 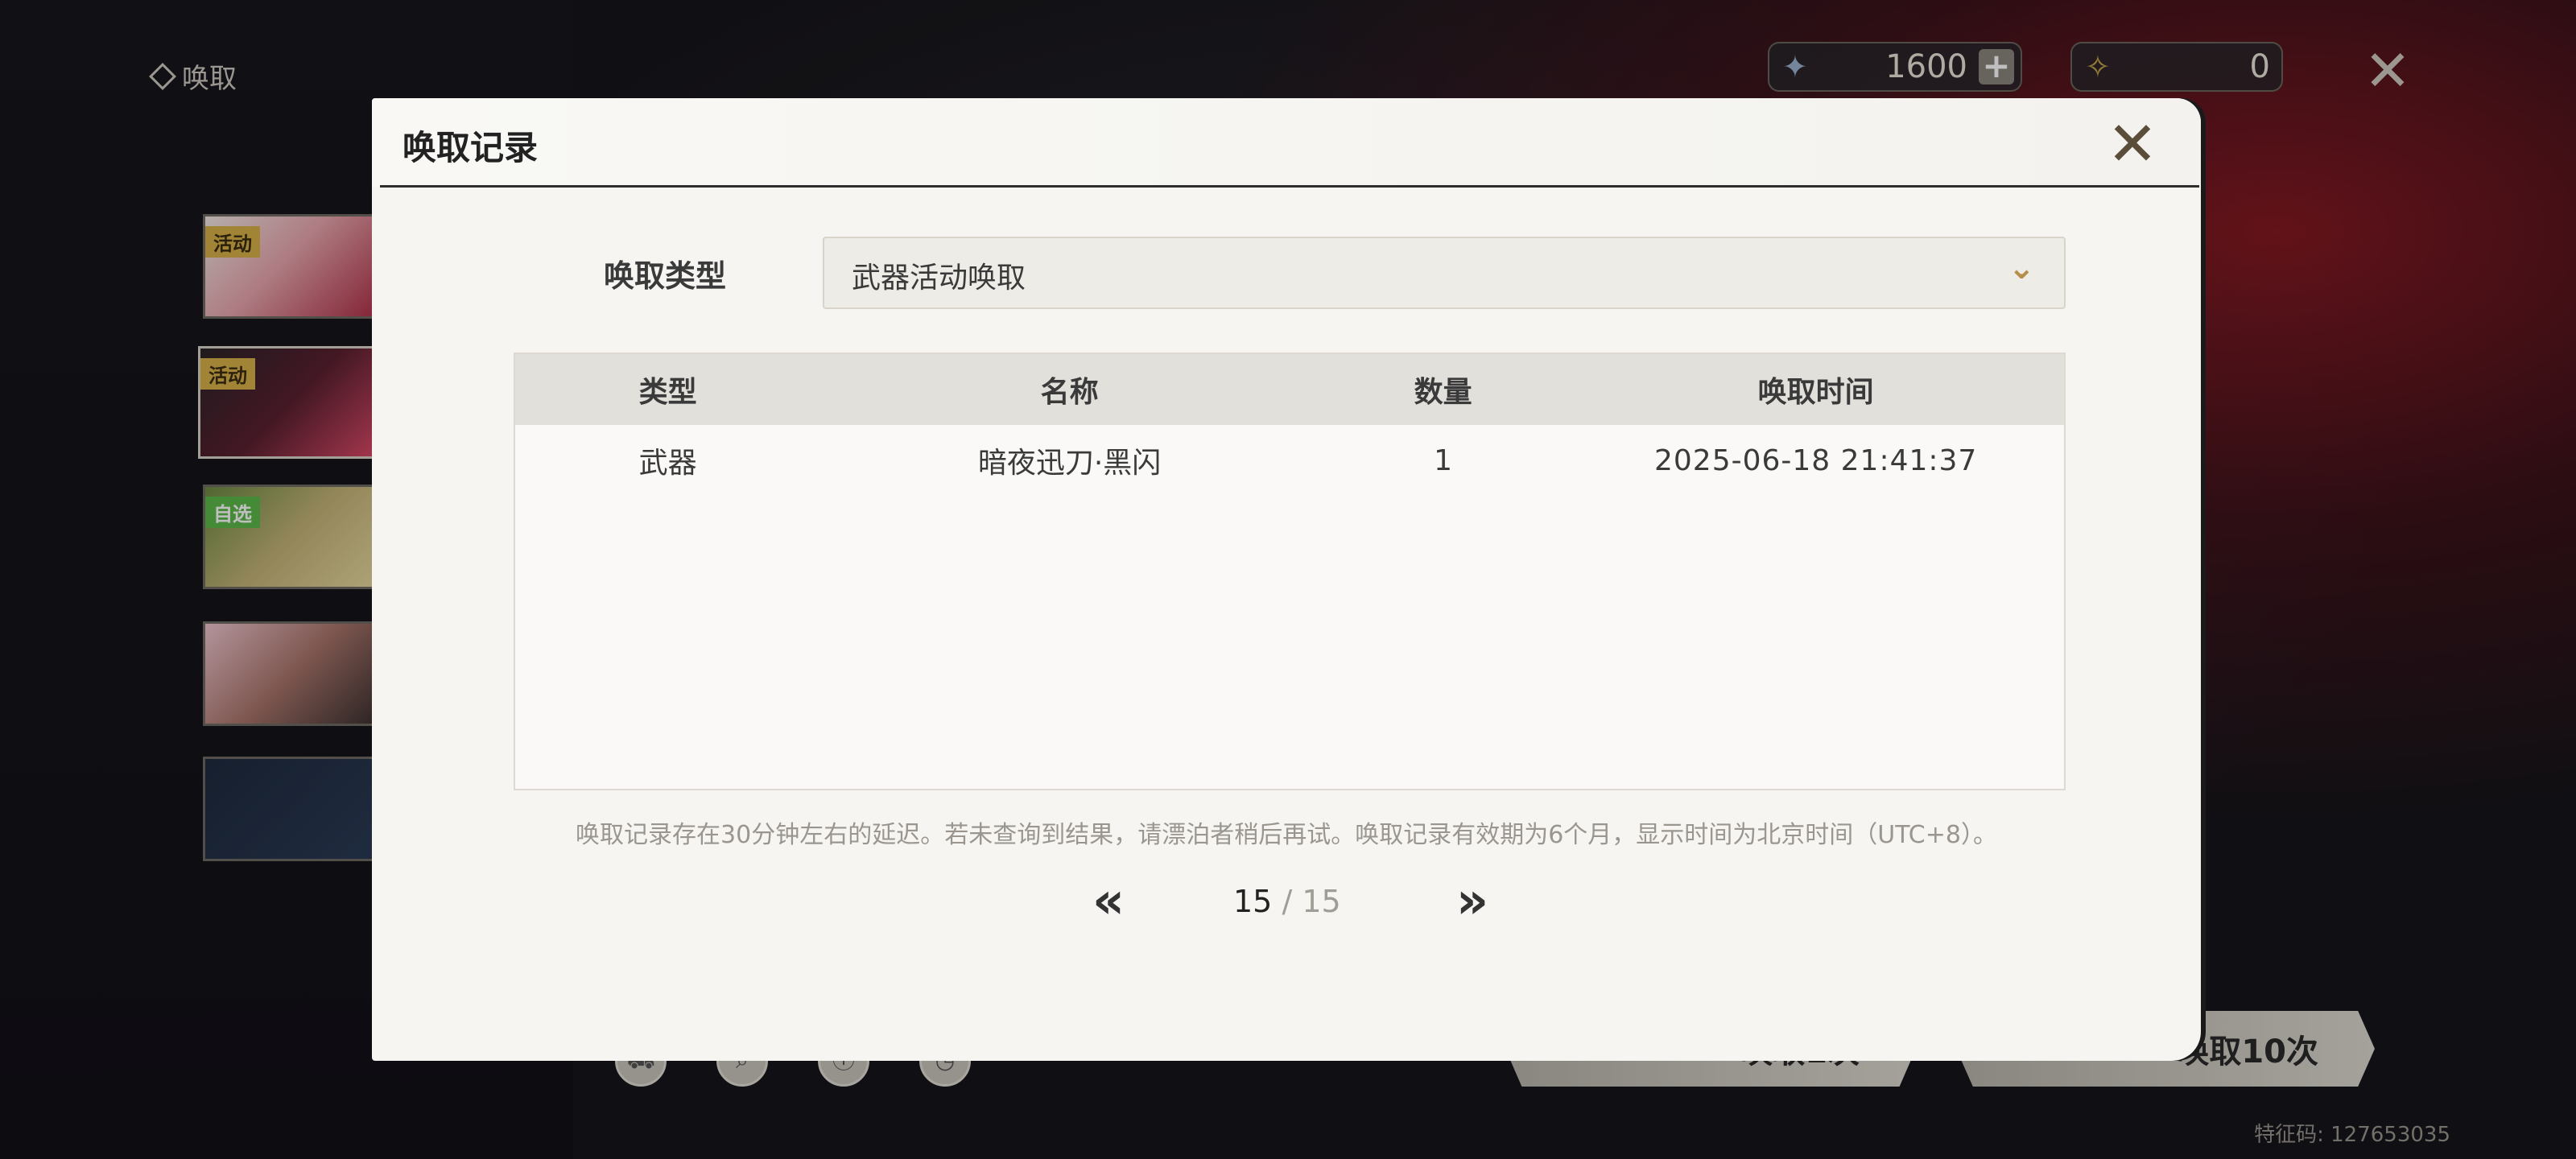 What do you see at coordinates (1289, 389) in the screenshot?
I see `table-header: 类型 名称 数量 唤取时间` at bounding box center [1289, 389].